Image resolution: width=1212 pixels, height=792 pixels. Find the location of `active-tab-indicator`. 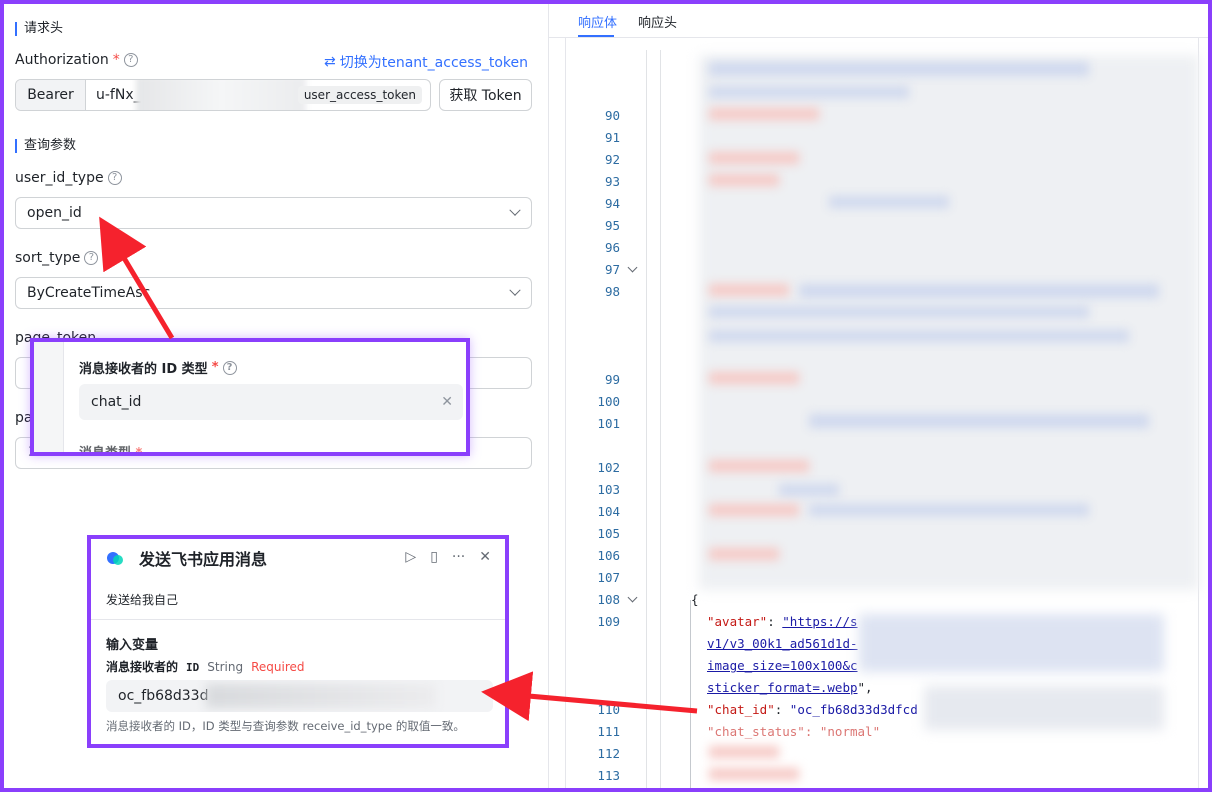

active-tab-indicator is located at coordinates (596, 36).